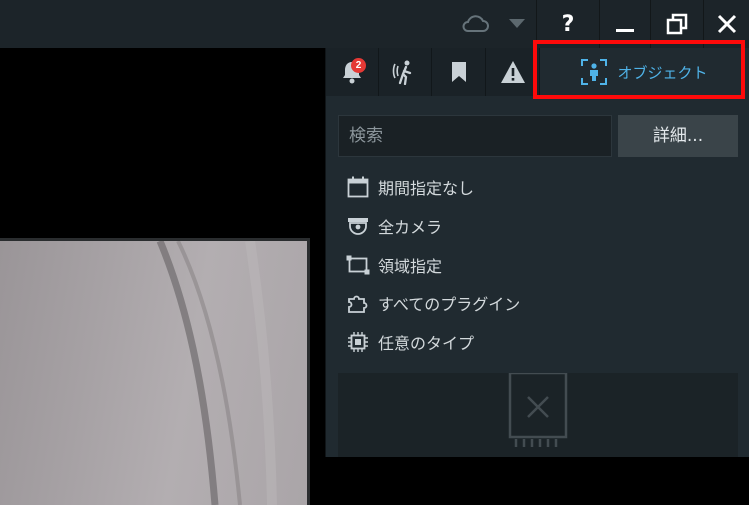 The height and width of the screenshot is (505, 749). I want to click on filter-area-label: 領域指定, so click(410, 266).